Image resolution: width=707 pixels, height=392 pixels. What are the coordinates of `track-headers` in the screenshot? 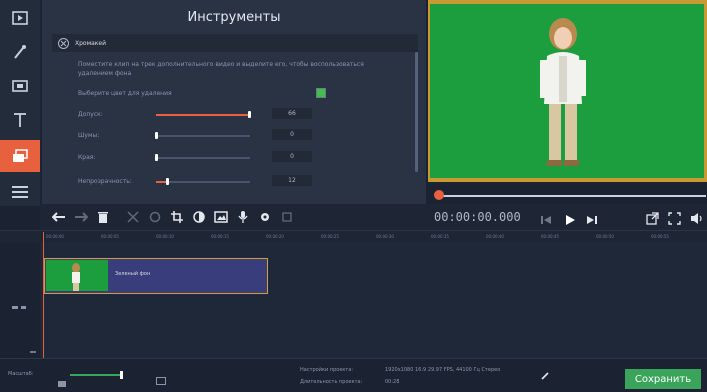 It's located at (20, 300).